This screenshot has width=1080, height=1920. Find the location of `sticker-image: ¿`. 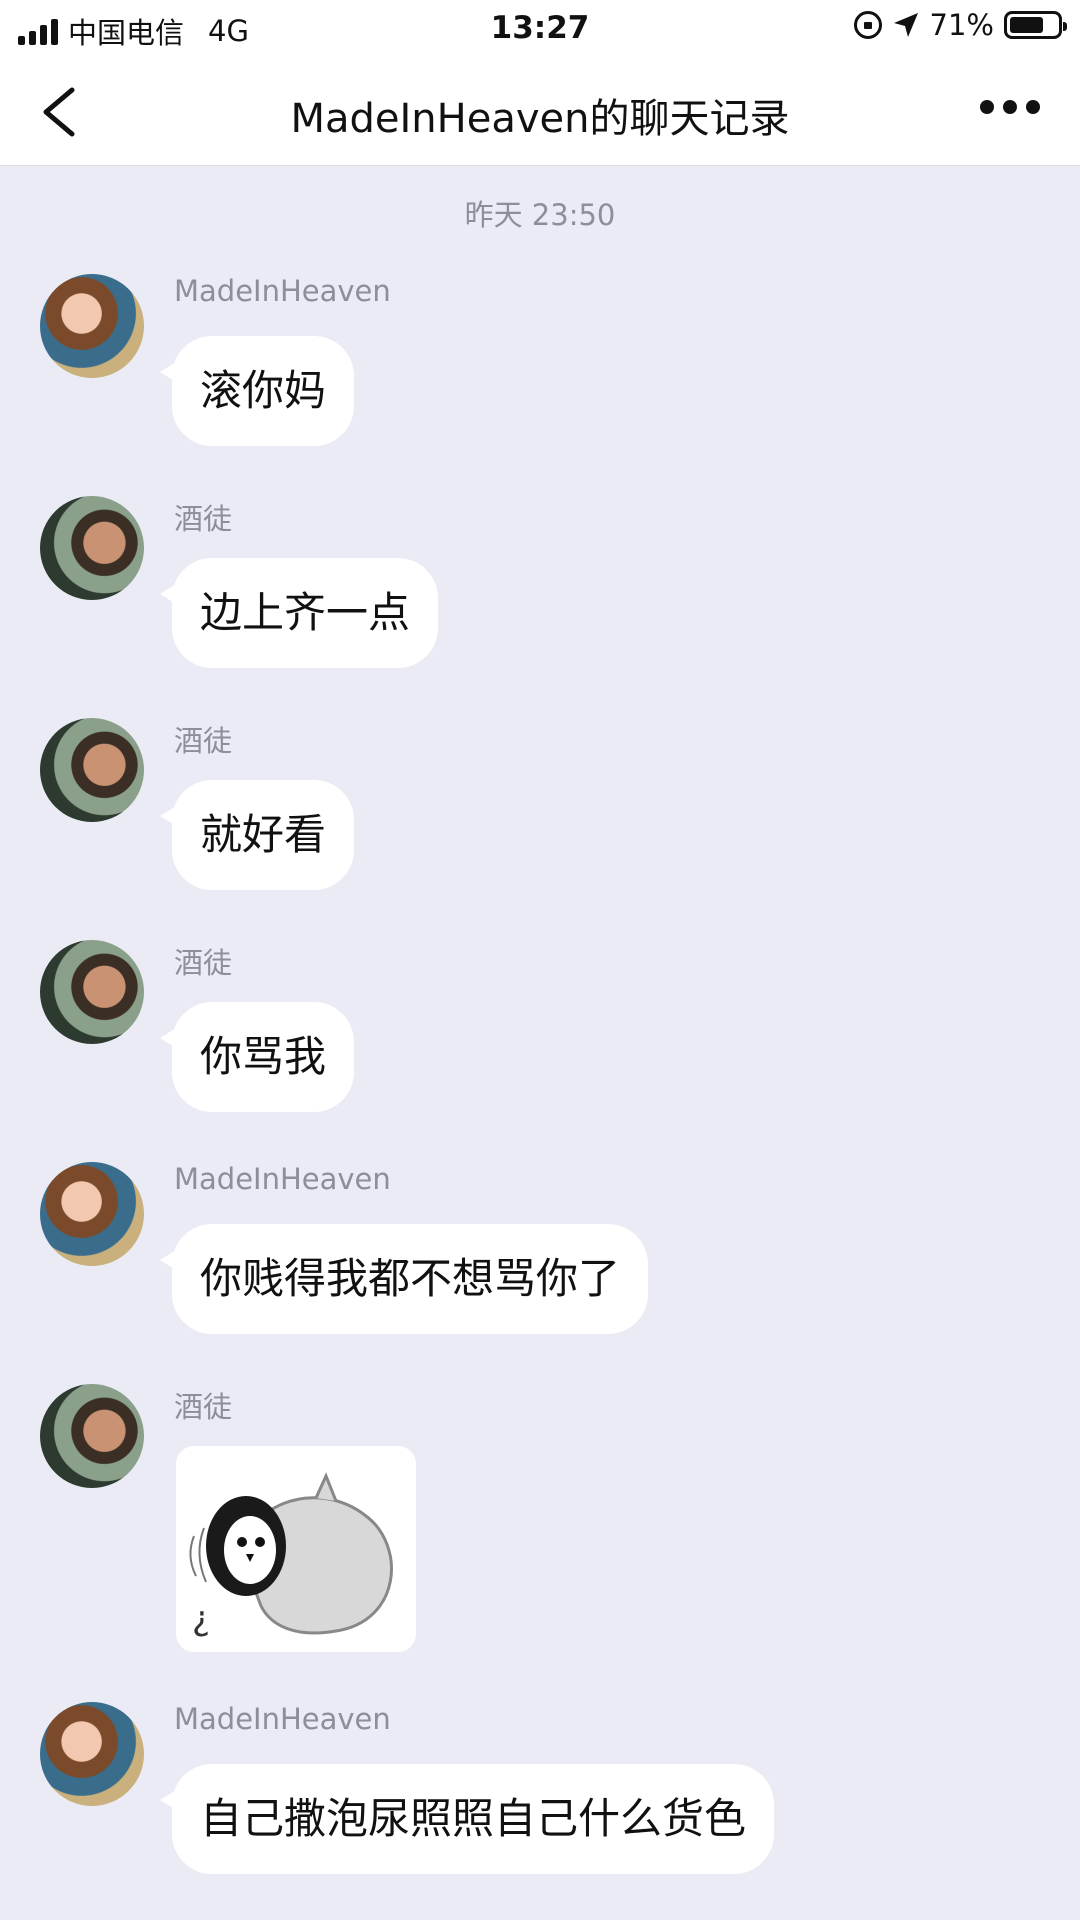

sticker-image: ¿ is located at coordinates (296, 1549).